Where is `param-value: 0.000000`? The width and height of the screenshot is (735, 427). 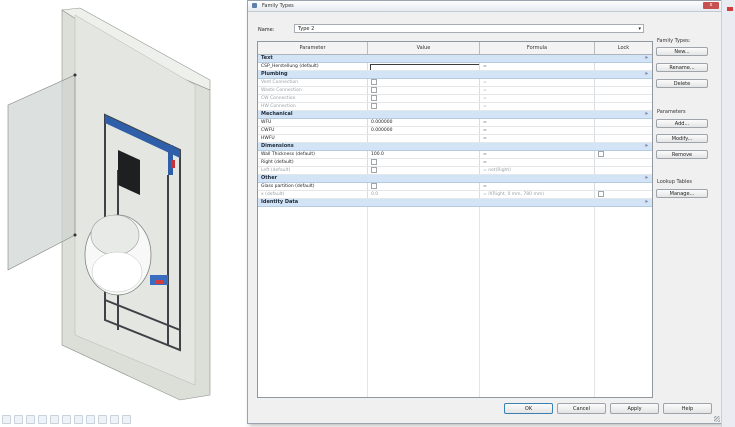
param-value: 0.000000 is located at coordinates (424, 130).